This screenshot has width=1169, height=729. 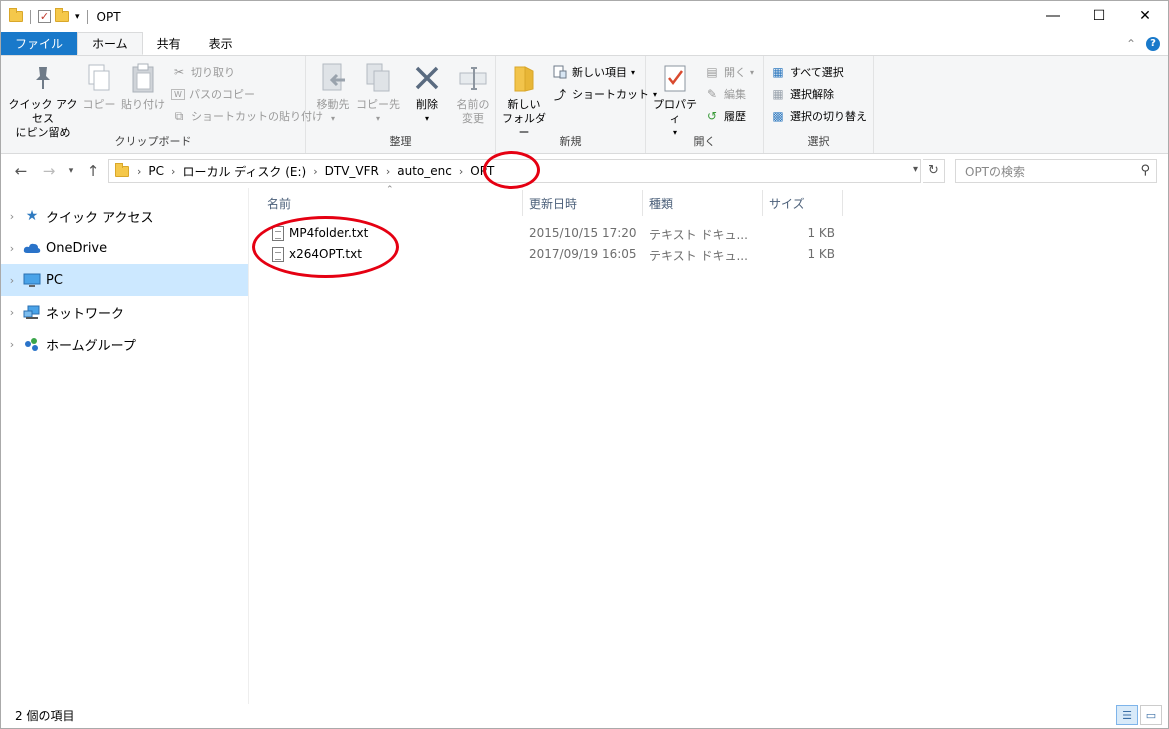 I want to click on refresh-icon: ↻, so click(x=934, y=171).